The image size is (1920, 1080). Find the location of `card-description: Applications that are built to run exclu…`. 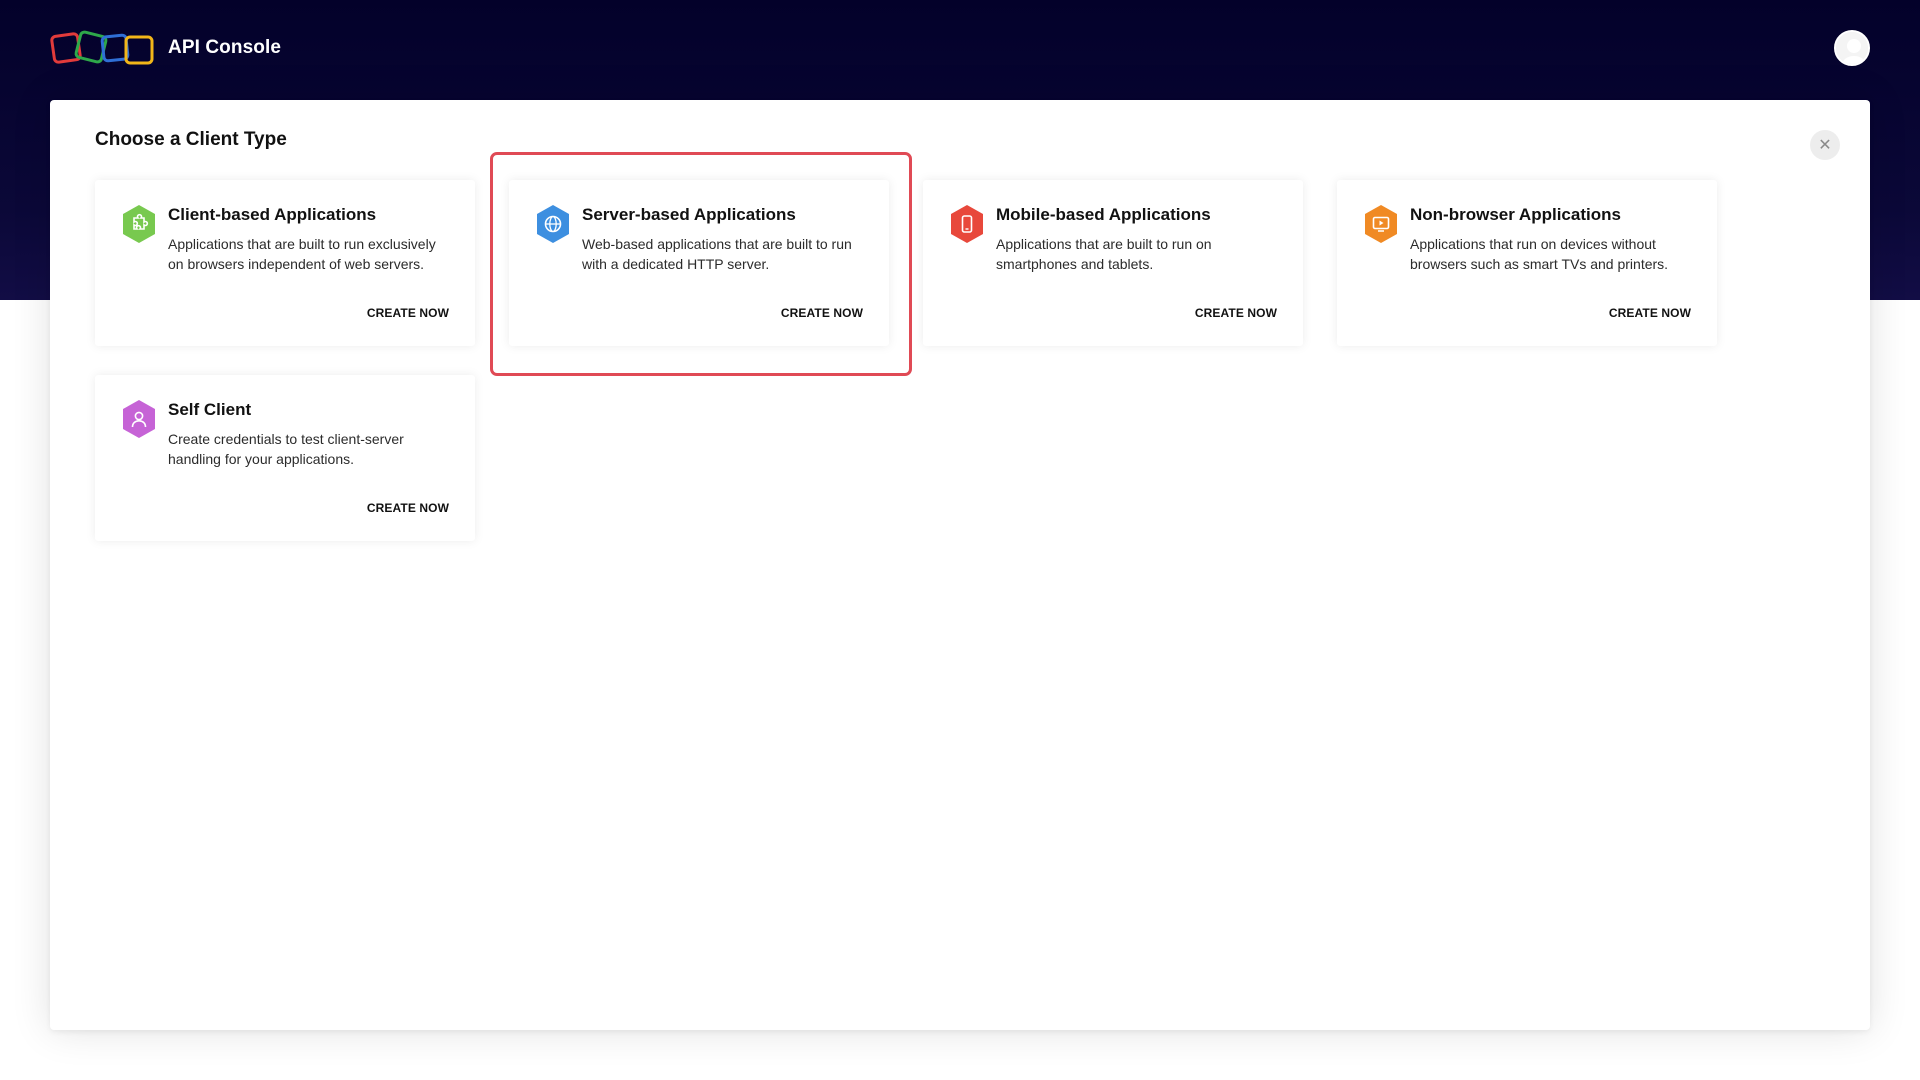

card-description: Applications that are built to run exclu… is located at coordinates (302, 254).